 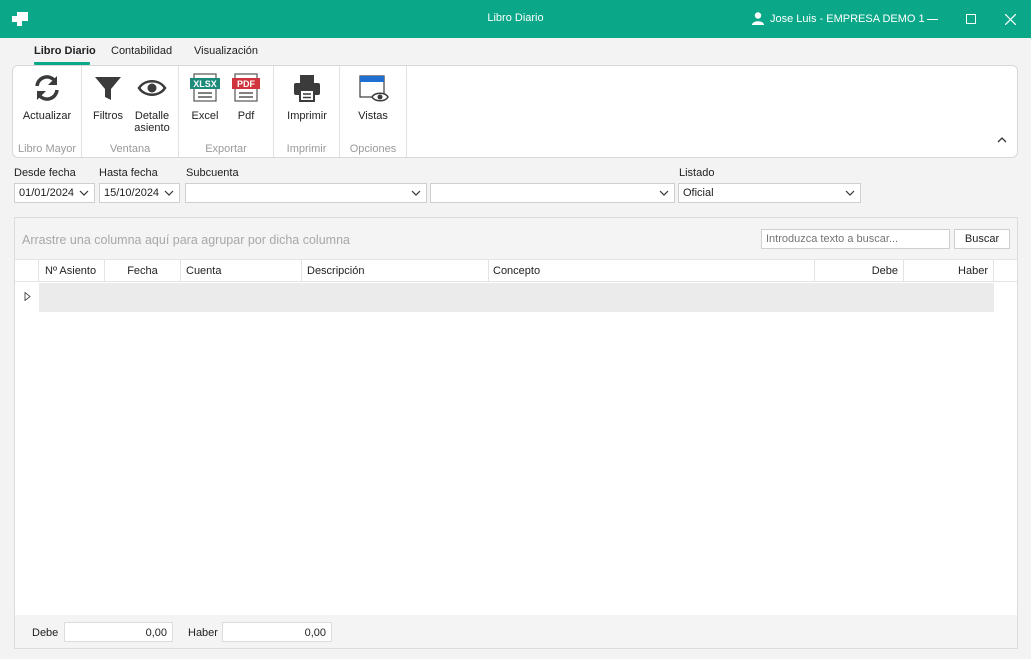 I want to click on group-label-imprimir: Imprimir, so click(x=306, y=149).